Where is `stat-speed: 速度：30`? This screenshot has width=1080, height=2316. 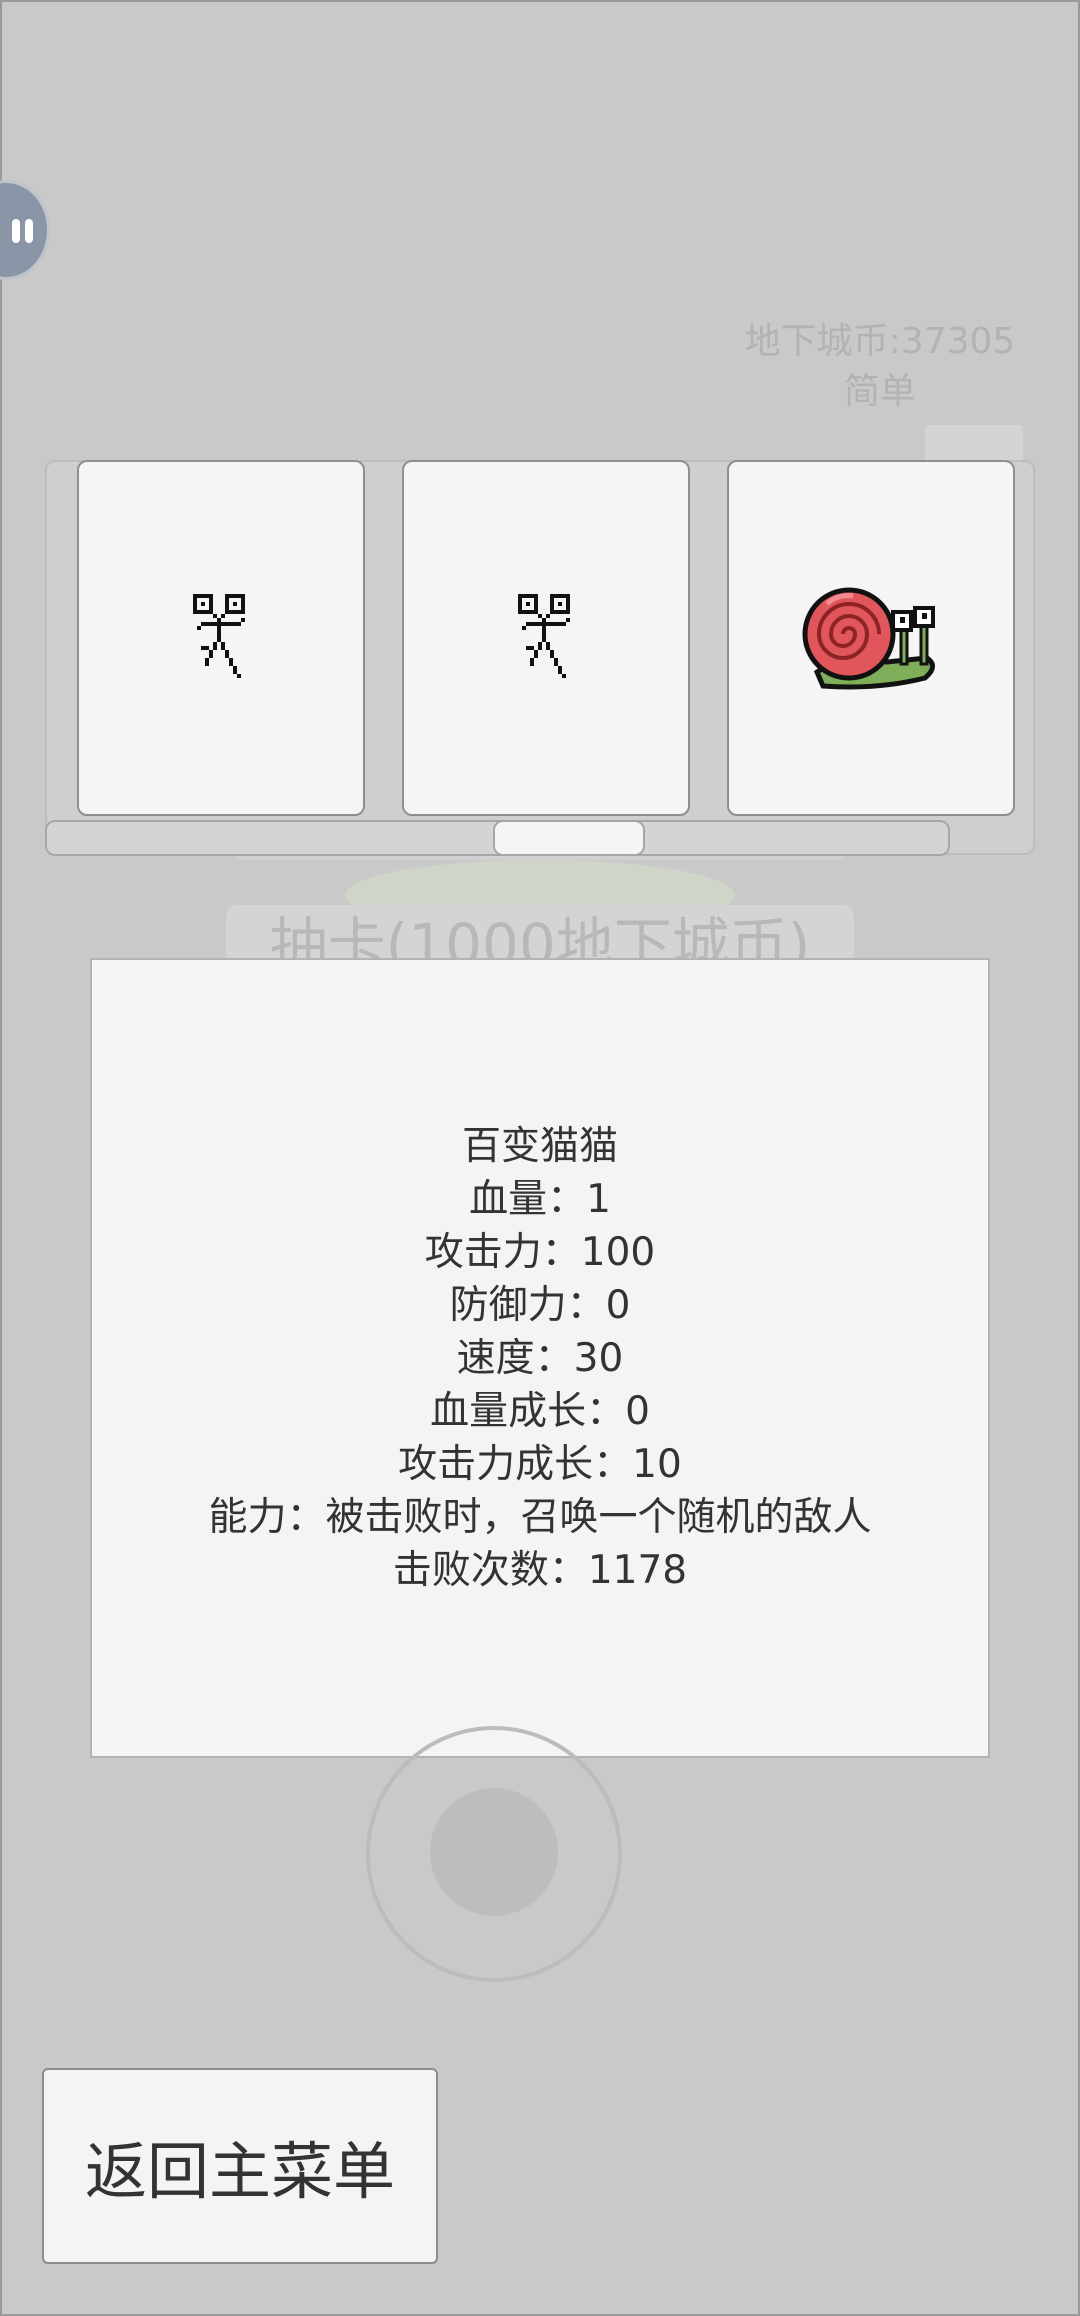 stat-speed: 速度：30 is located at coordinates (540, 1358).